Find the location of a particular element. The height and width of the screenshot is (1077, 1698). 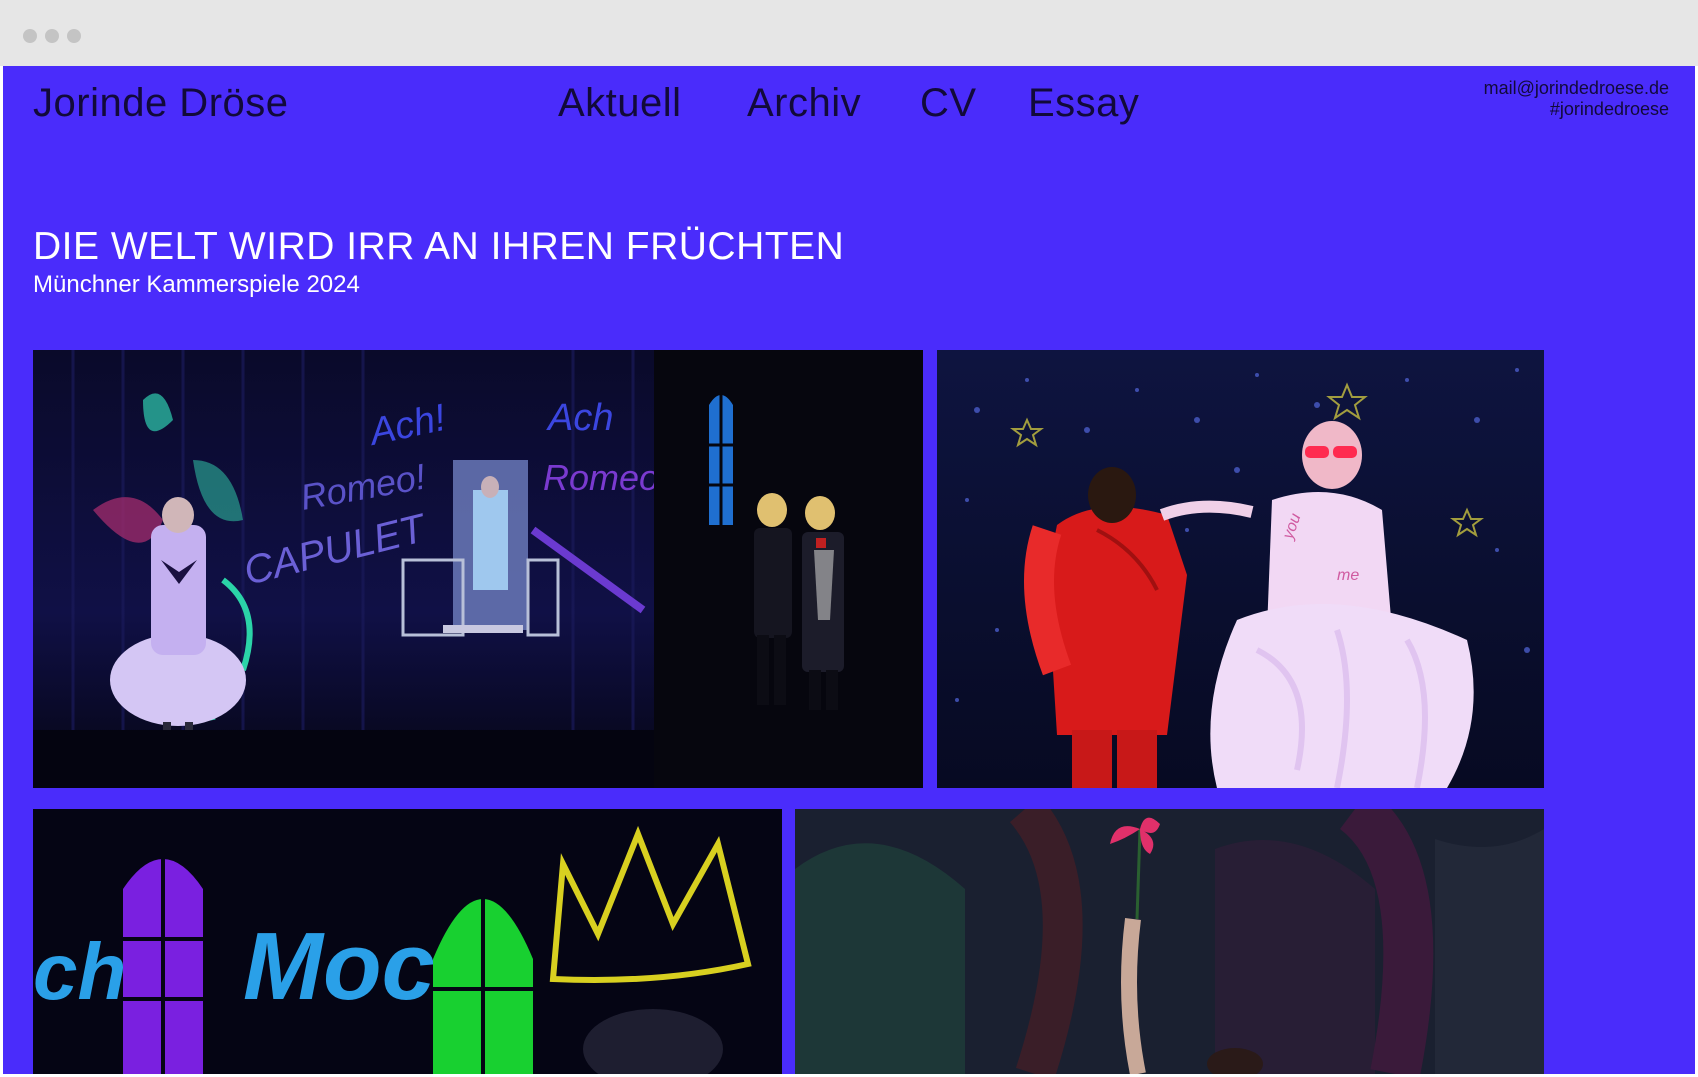

minimize-dot is located at coordinates (52, 36).